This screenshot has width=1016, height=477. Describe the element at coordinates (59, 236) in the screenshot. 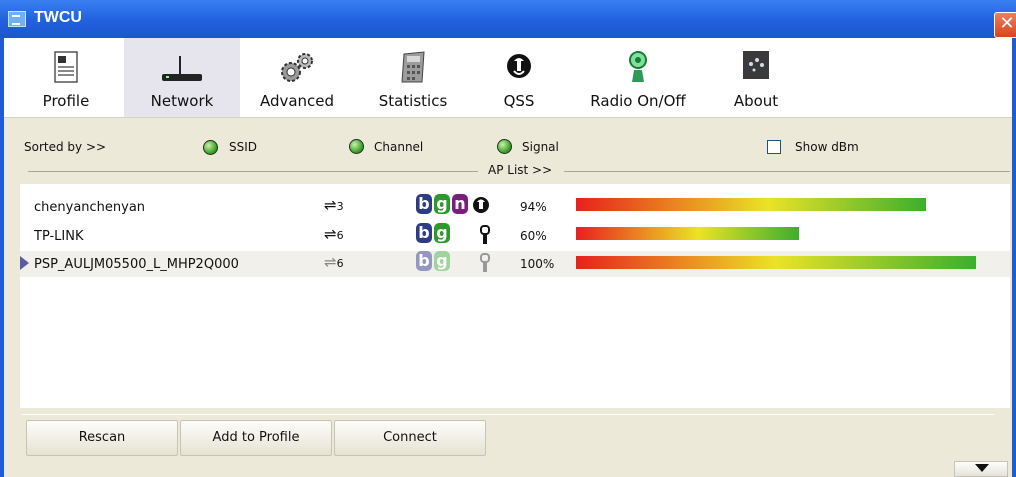

I see `ap-ssid: TP-LINK` at that location.